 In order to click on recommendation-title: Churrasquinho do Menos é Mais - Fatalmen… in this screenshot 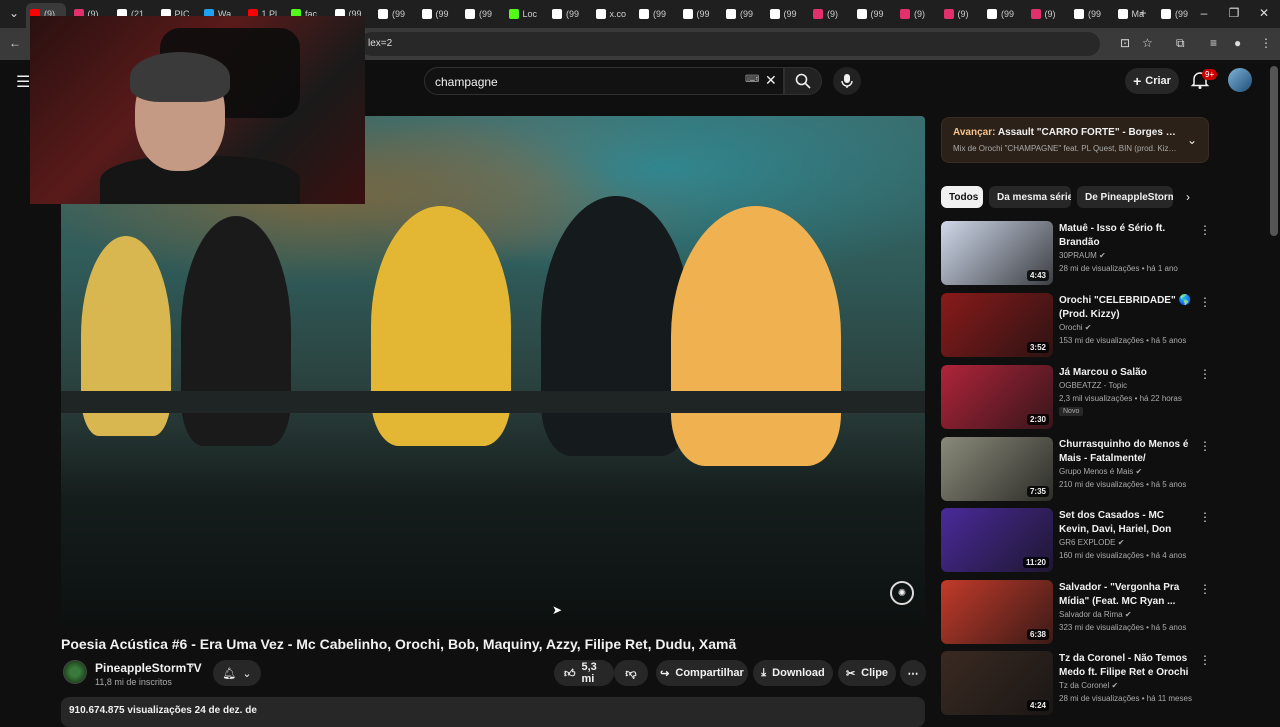, I will do `click(1127, 452)`.